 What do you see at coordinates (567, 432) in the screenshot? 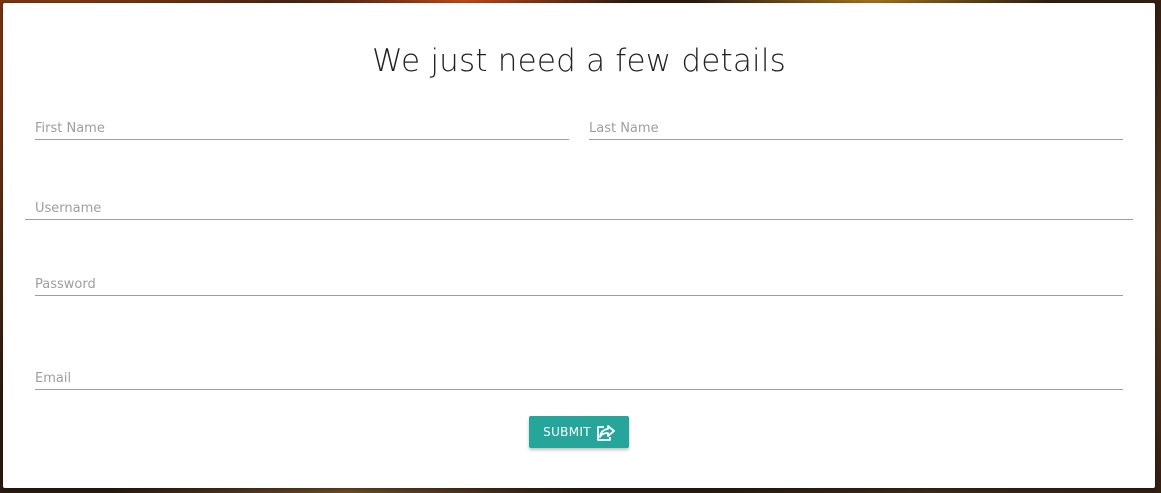
I see `submit-label: SUBMIT` at bounding box center [567, 432].